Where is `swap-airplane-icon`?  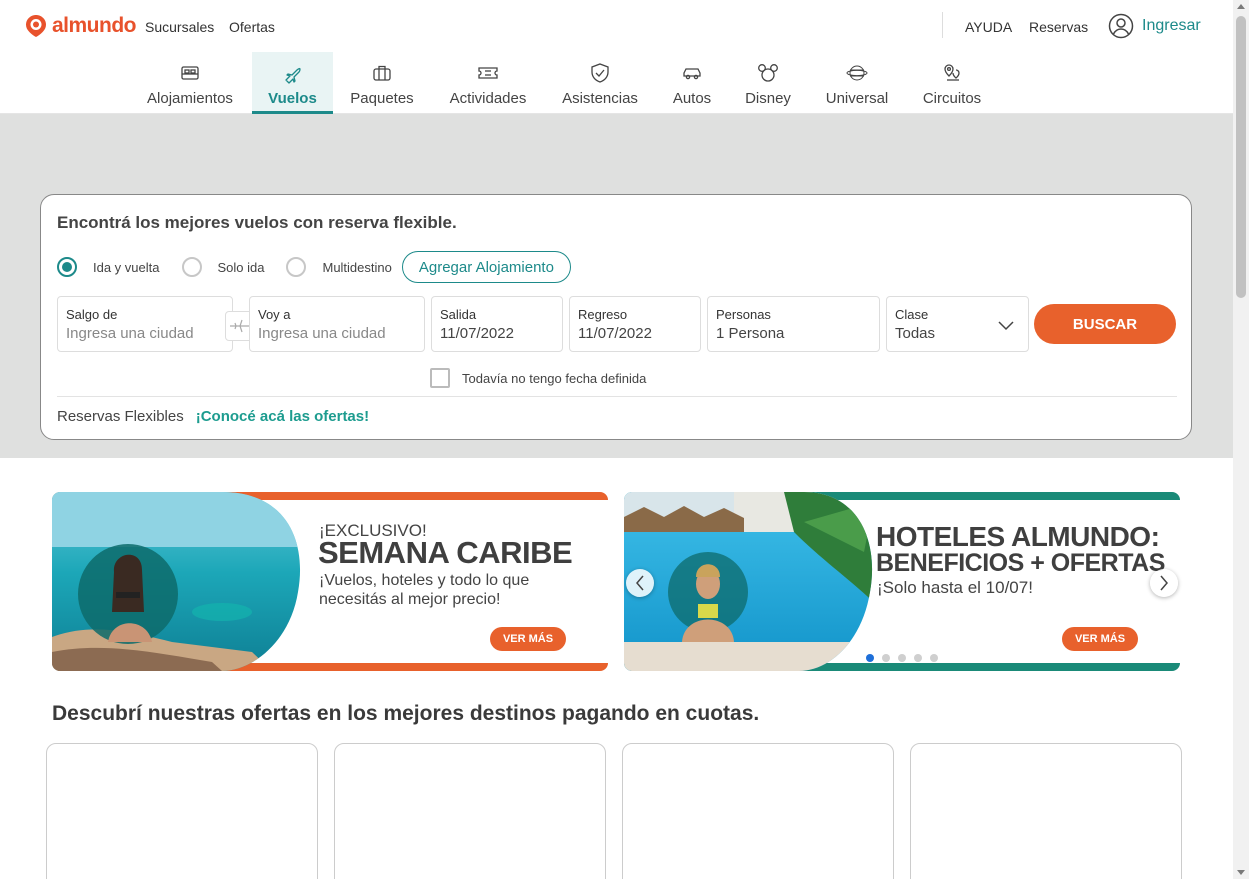 swap-airplane-icon is located at coordinates (240, 326).